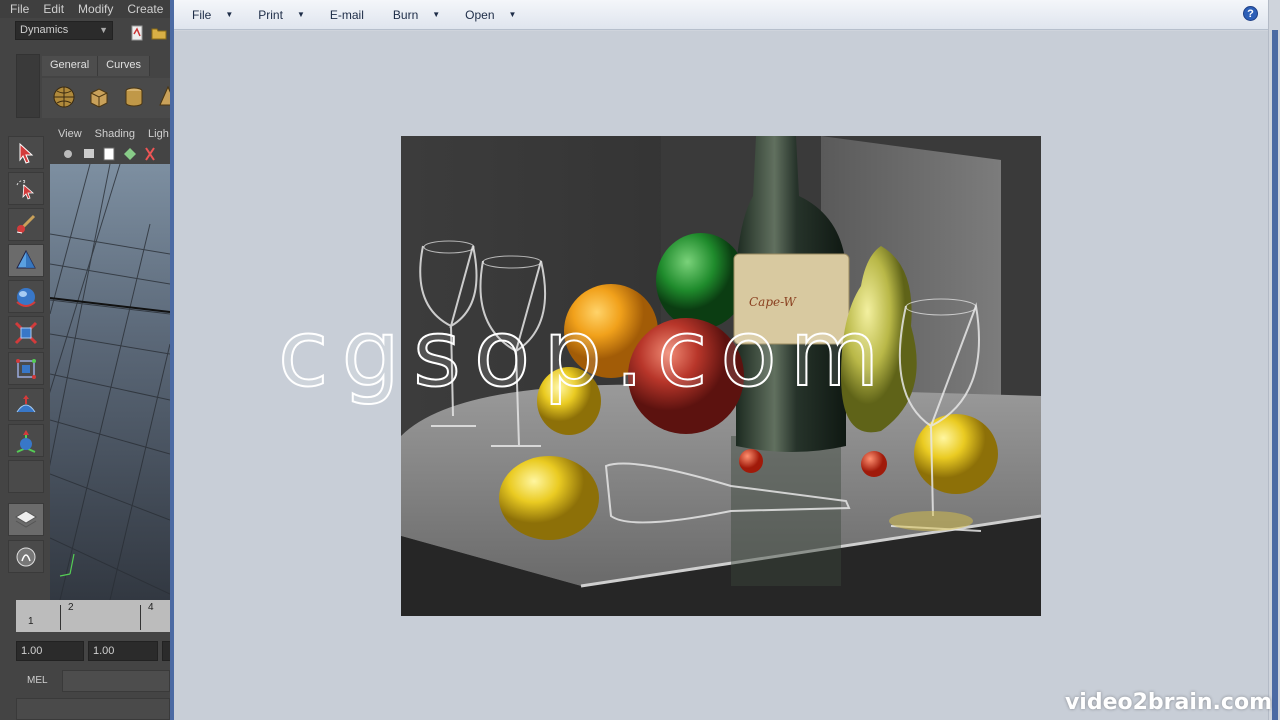 This screenshot has width=1280, height=720. I want to click on lasso-tool, so click(26, 188).